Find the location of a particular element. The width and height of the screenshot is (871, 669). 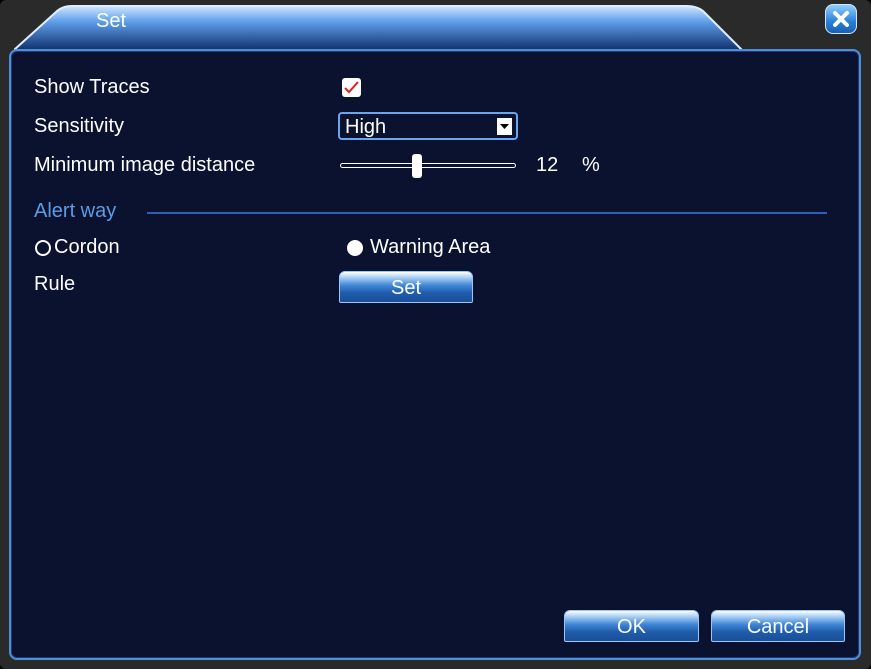

title-tab: Set is located at coordinates (379, 27).